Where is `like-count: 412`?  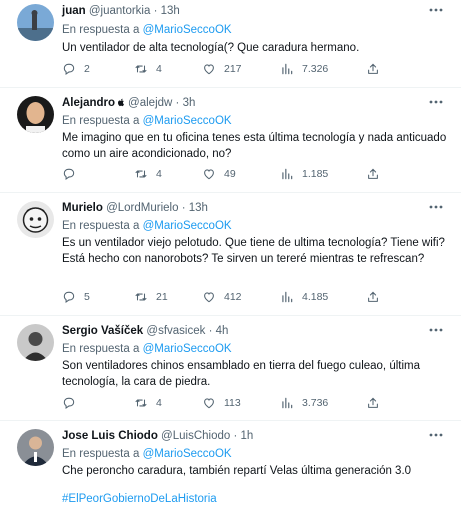
like-count: 412 is located at coordinates (233, 297).